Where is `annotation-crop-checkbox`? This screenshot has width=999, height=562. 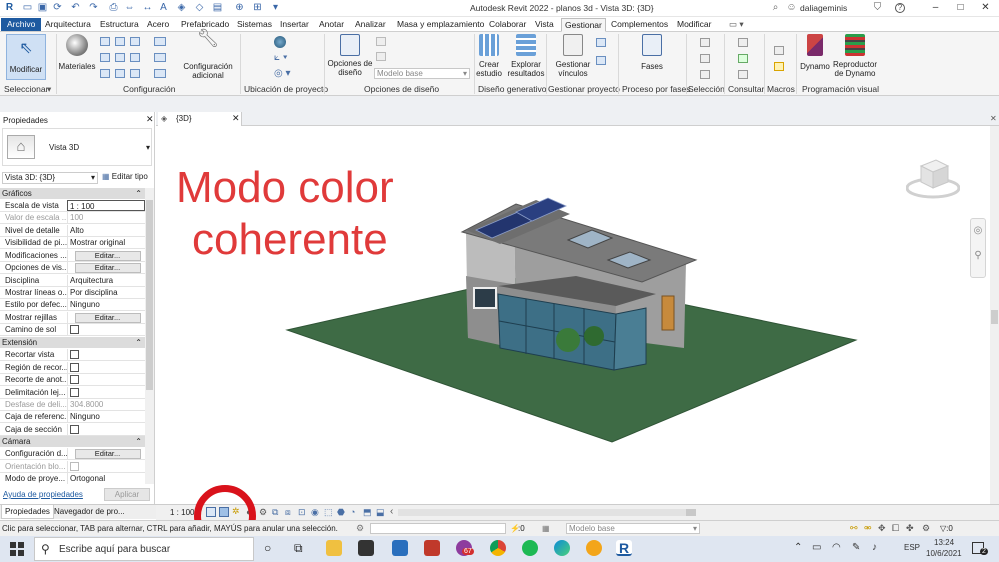 annotation-crop-checkbox is located at coordinates (74, 379).